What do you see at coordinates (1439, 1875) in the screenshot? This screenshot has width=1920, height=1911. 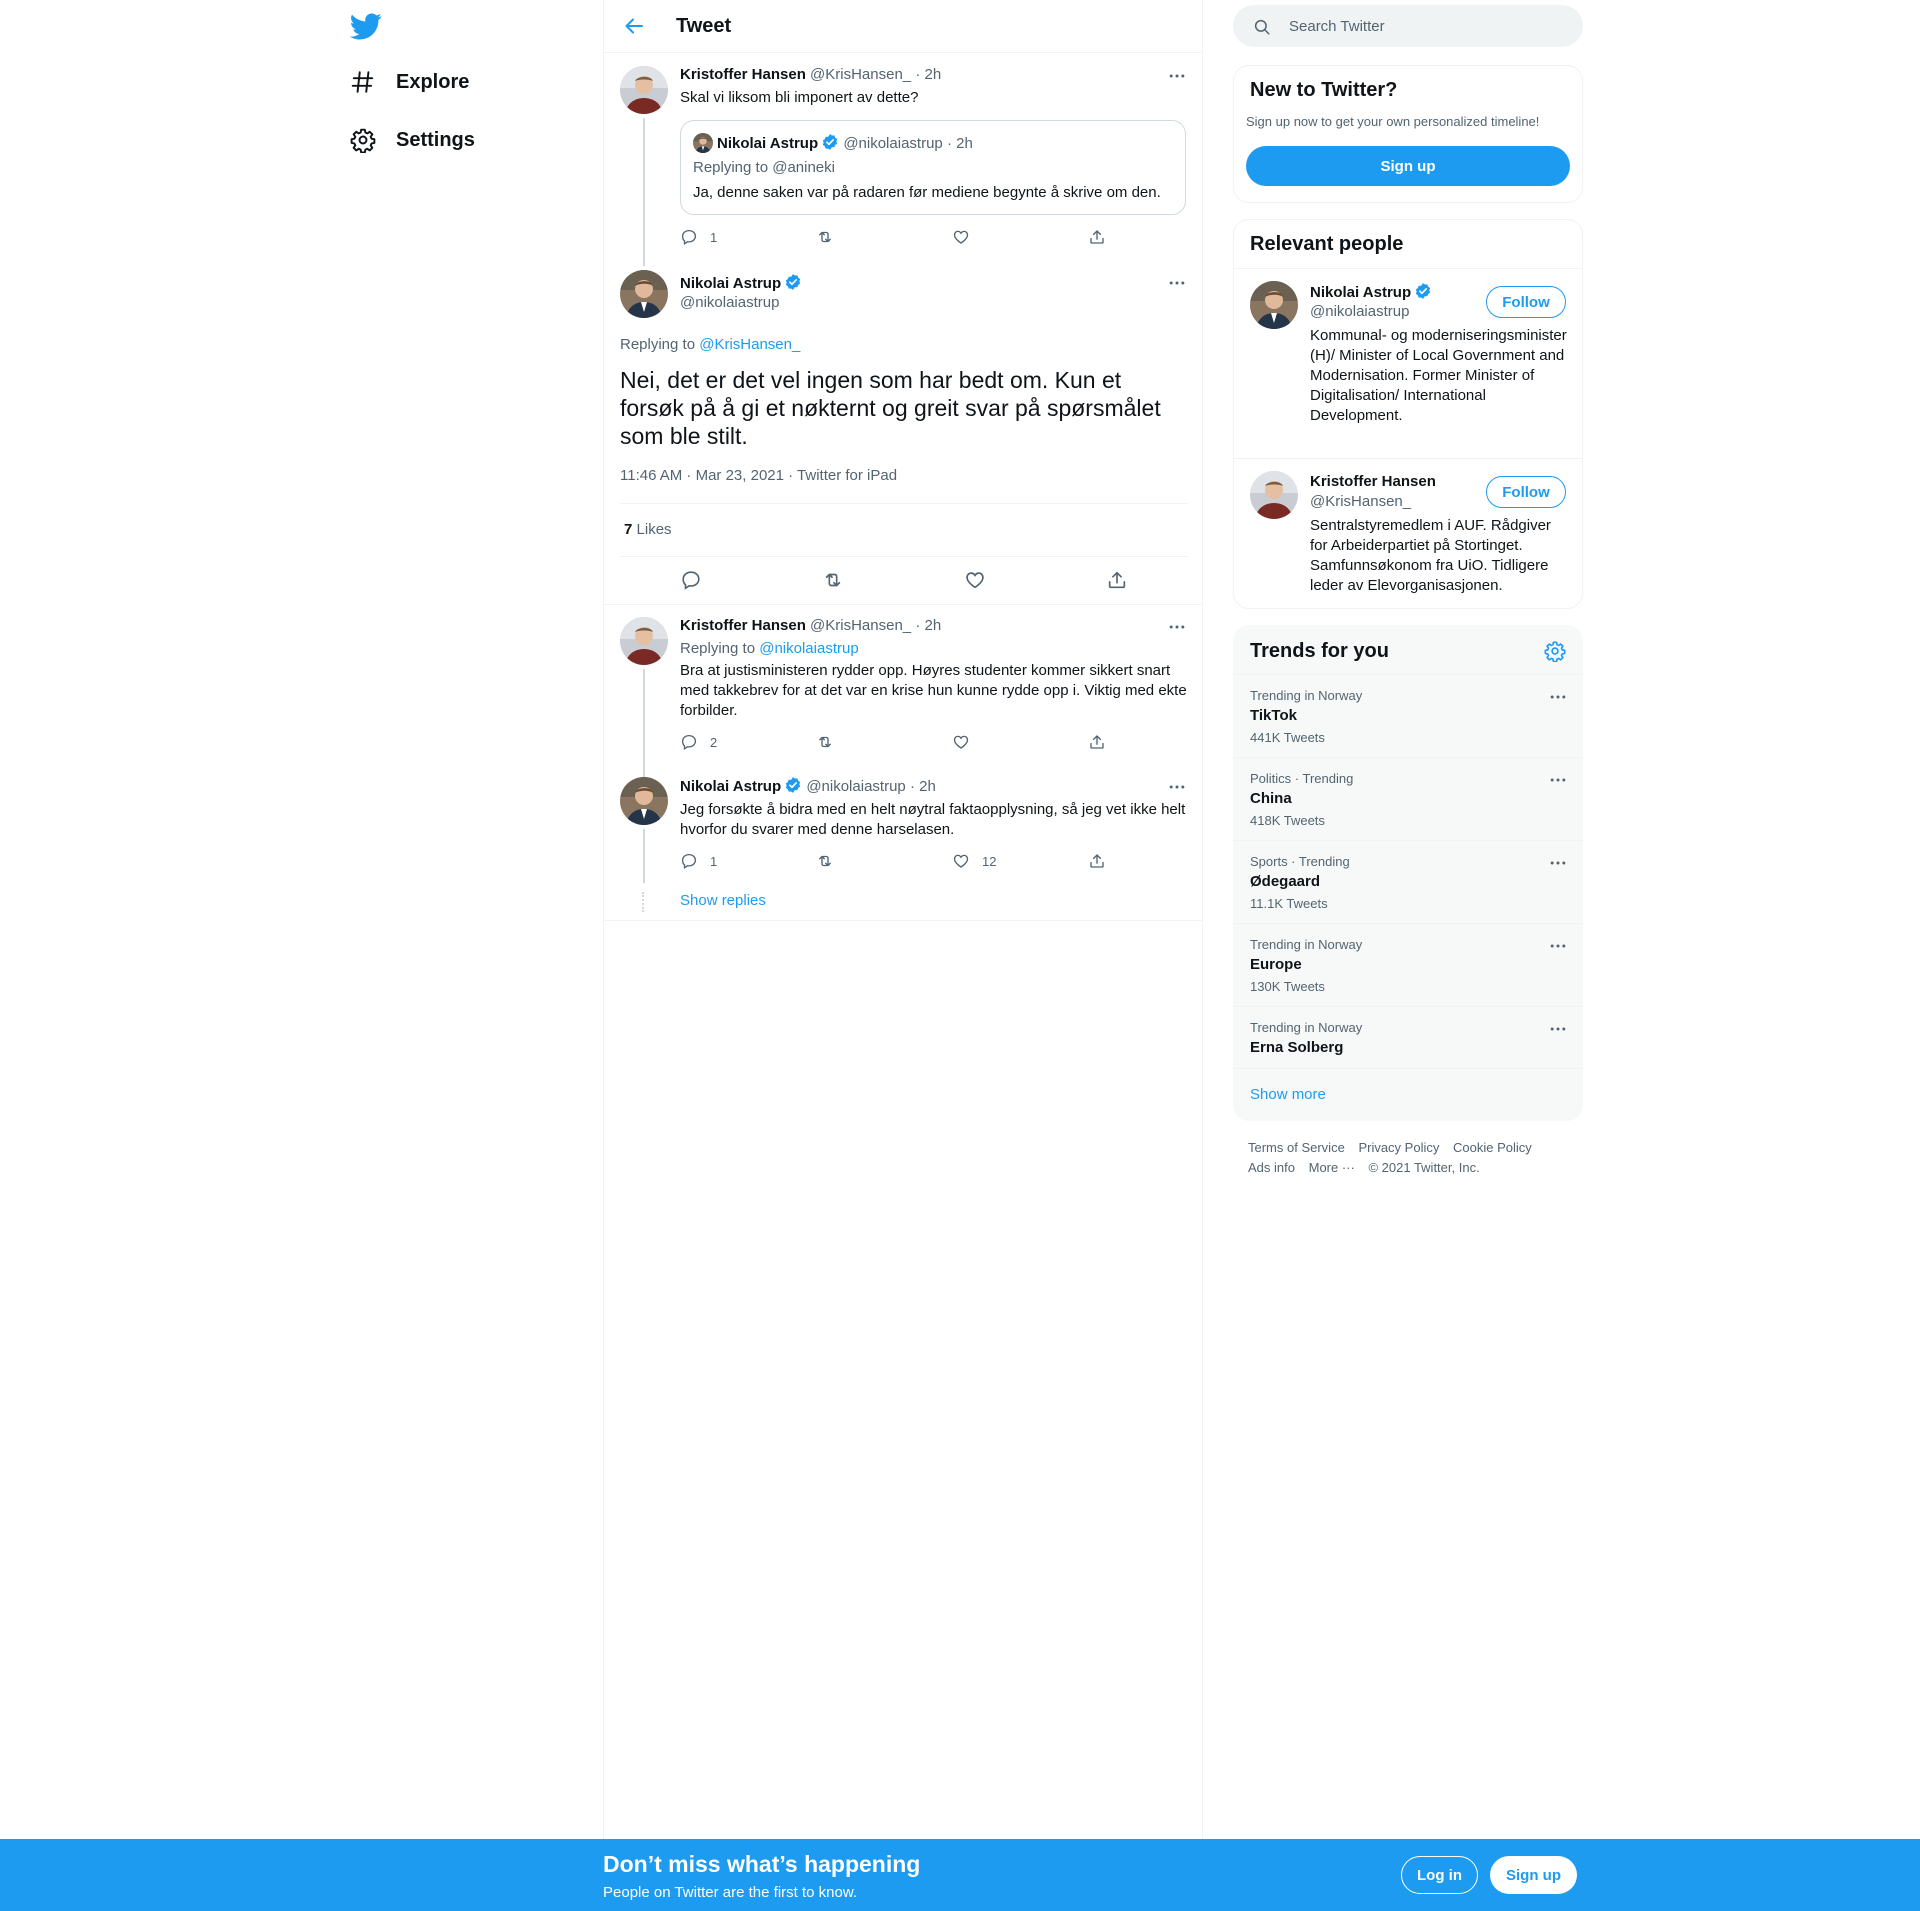 I see `login-button: Log in` at bounding box center [1439, 1875].